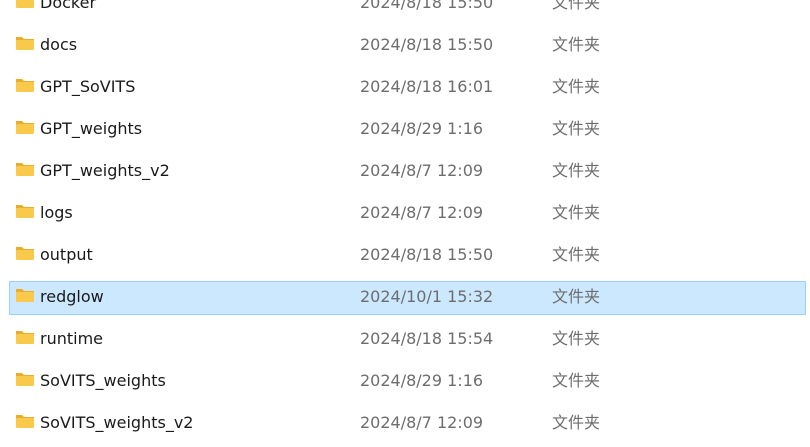 This screenshot has width=810, height=447. Describe the element at coordinates (405, 13) in the screenshot. I see `file-row: Docker 2024/8/18 15:50 文件夹` at that location.